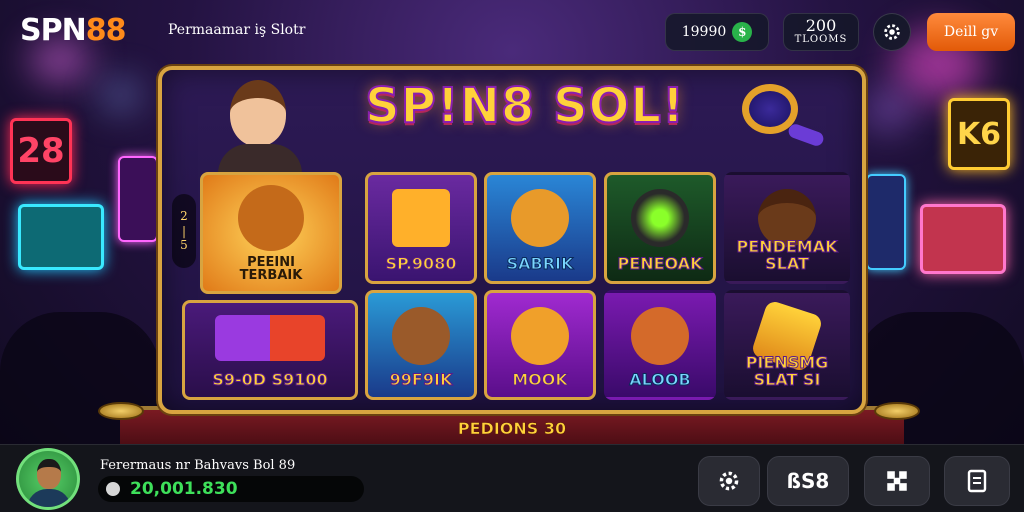  I want to click on game-tile-7: 99F9IK, so click(421, 345).